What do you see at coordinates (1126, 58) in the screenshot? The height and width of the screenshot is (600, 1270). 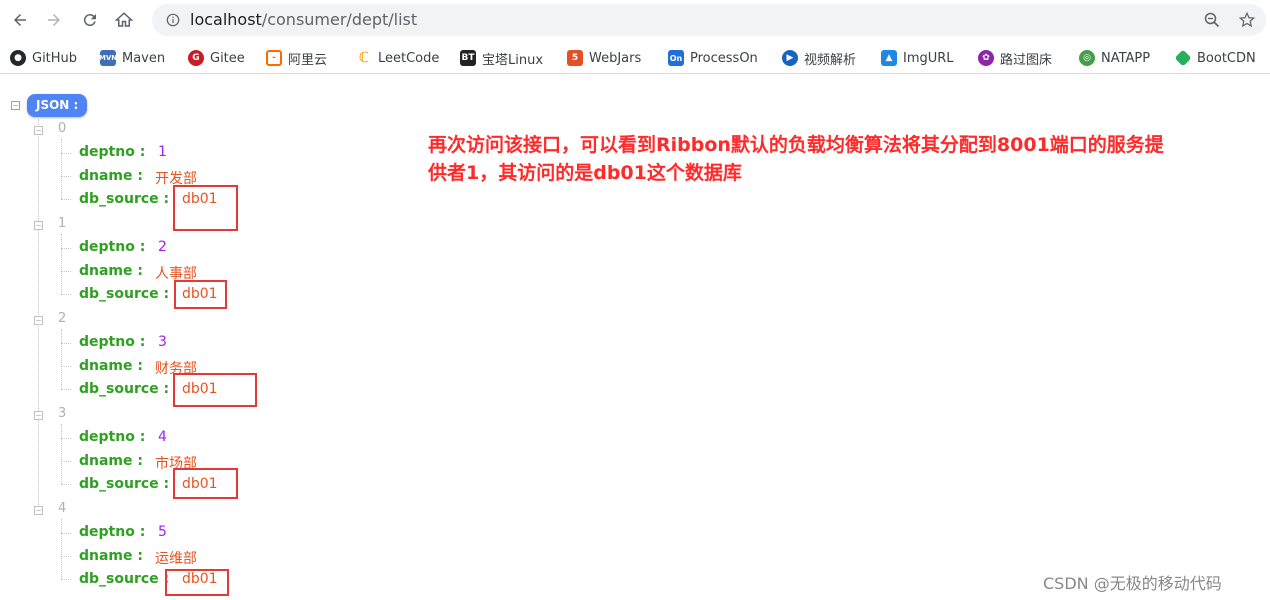 I see `bookmark-label: NATAPP` at bounding box center [1126, 58].